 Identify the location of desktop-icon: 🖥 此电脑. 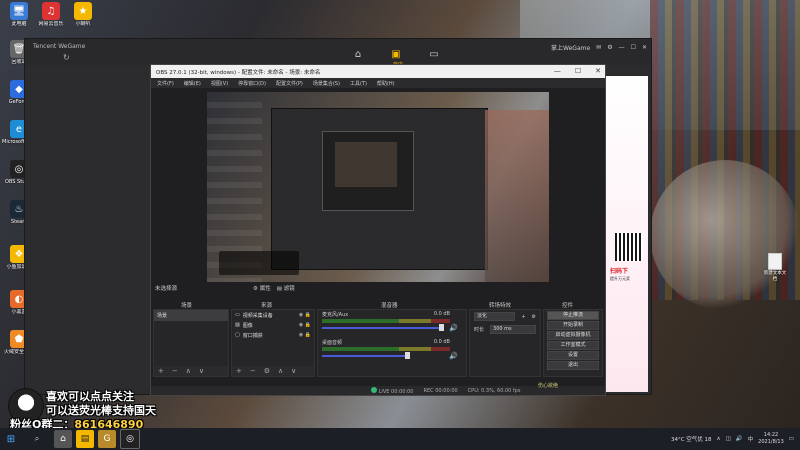
(19, 14).